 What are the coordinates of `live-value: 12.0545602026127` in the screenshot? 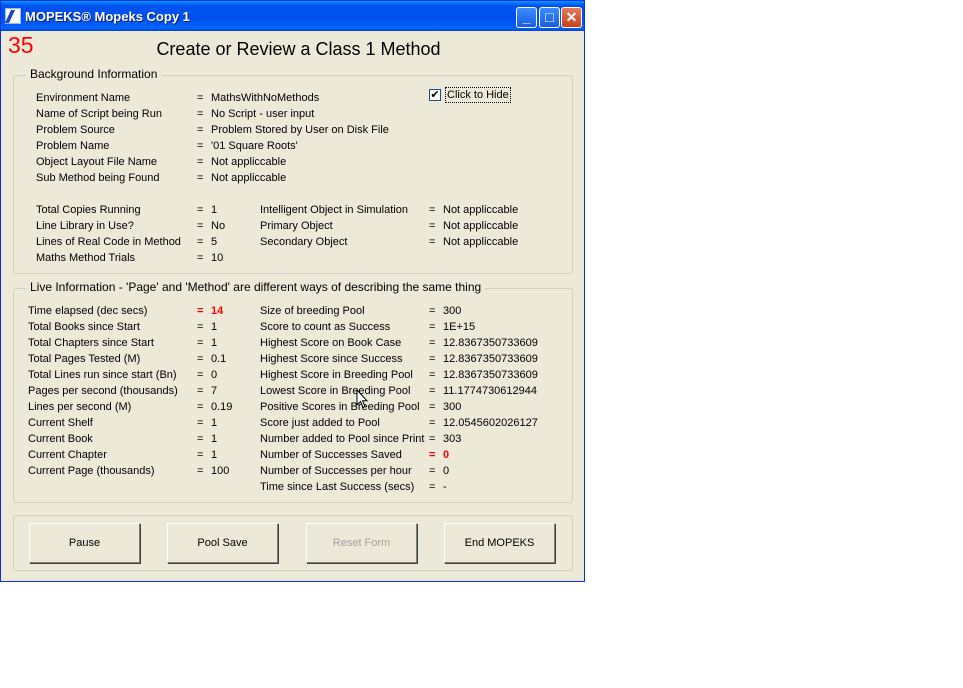 It's located at (490, 423).